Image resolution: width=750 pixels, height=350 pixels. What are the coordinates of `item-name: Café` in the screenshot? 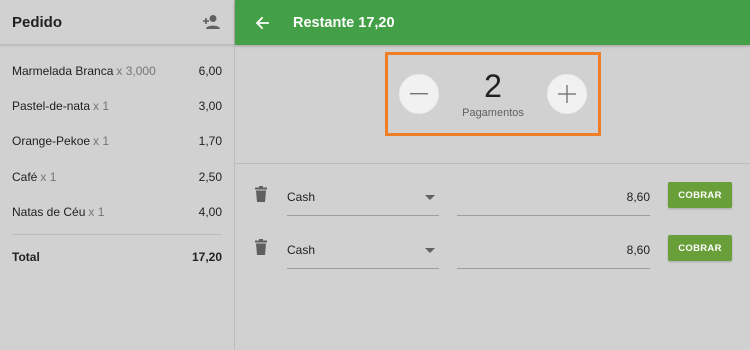 It's located at (25, 176).